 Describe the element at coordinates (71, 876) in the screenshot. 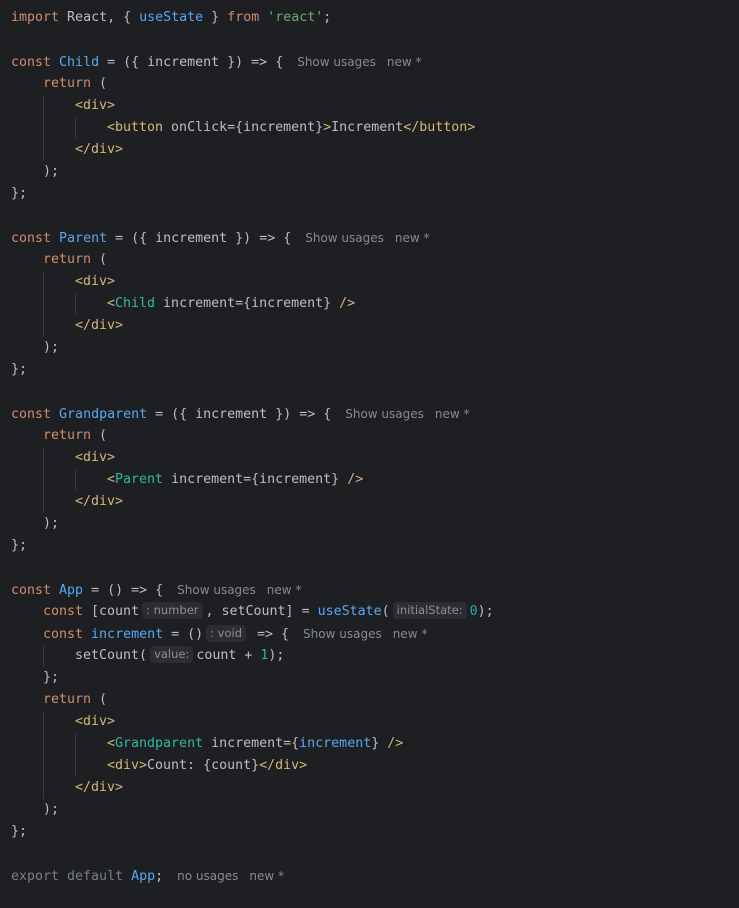

I see `code-token: export default` at that location.